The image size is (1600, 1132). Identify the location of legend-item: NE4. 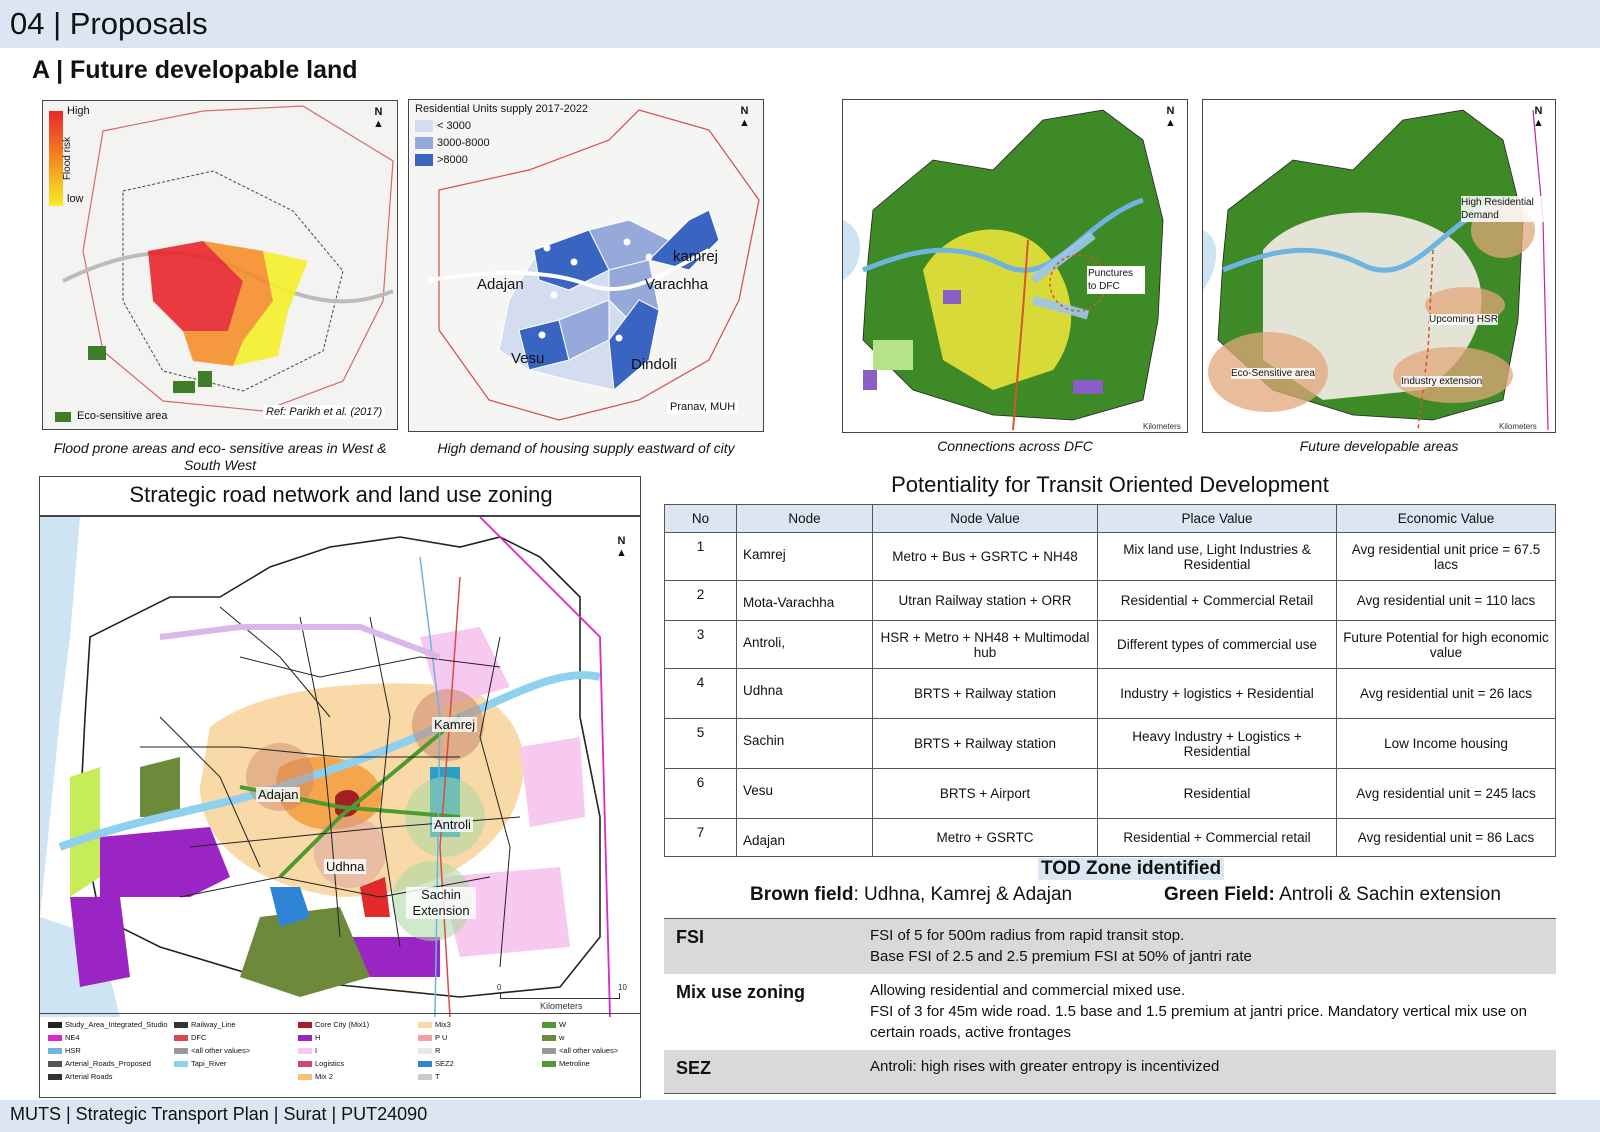
(111, 1039).